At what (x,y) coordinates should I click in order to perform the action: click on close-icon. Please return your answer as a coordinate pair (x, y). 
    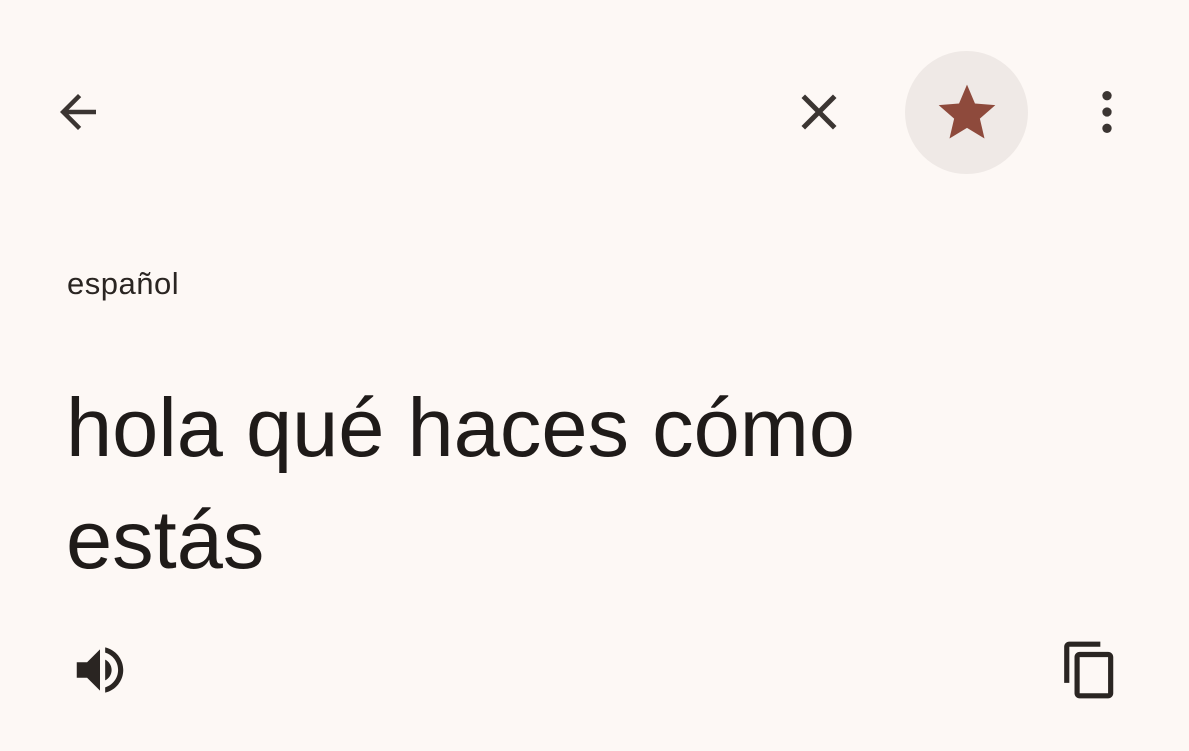
    Looking at the image, I should click on (819, 112).